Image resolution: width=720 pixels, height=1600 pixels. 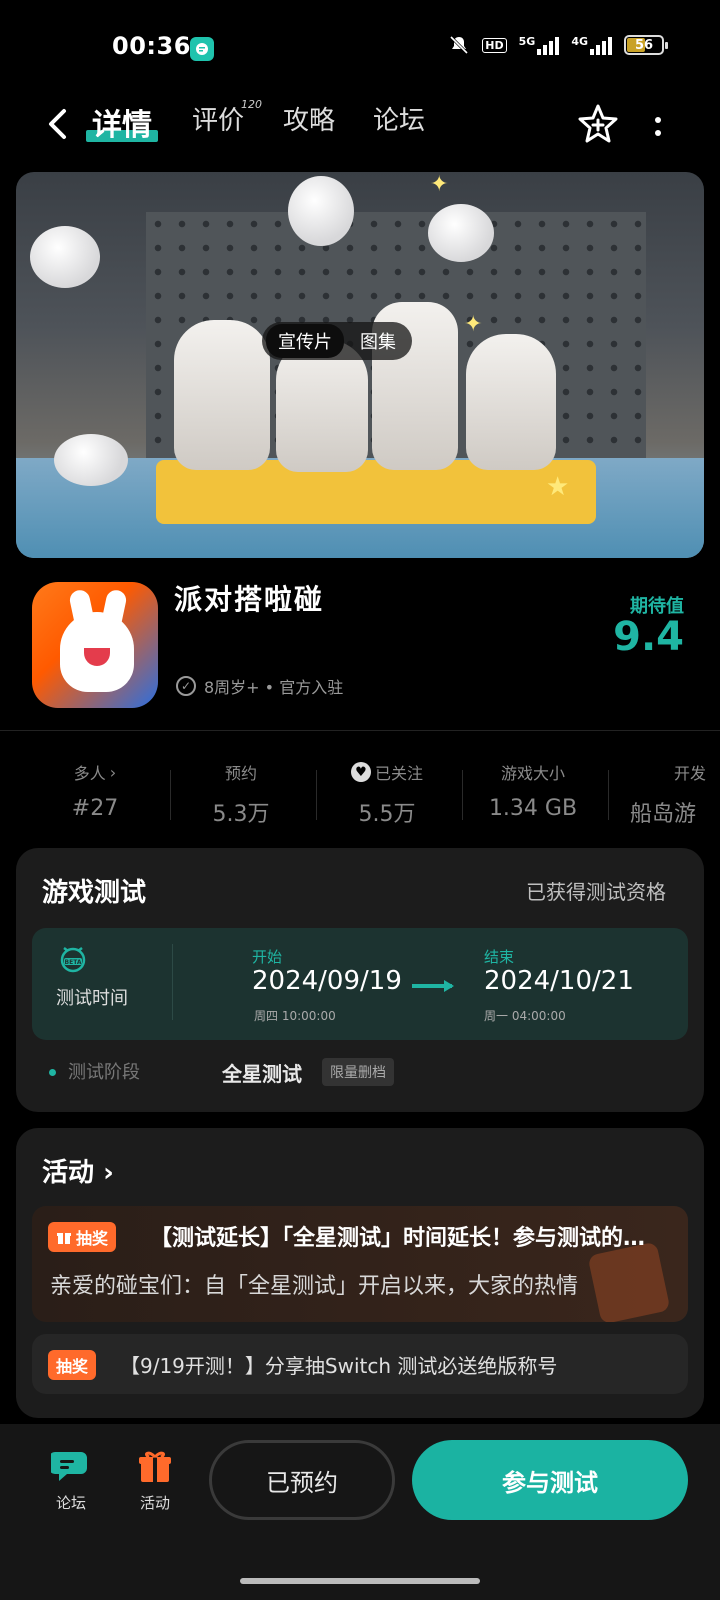 I want to click on network-5g: 5G, so click(x=539, y=45).